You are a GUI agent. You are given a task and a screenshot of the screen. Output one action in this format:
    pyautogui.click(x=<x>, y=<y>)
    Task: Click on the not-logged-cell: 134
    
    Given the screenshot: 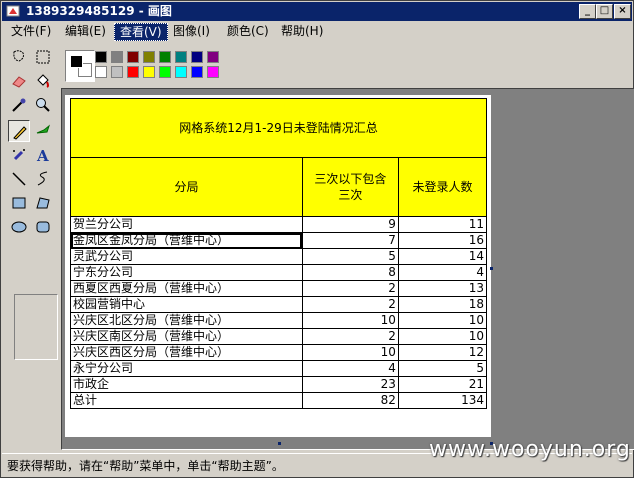 What is the action you would take?
    pyautogui.click(x=442, y=400)
    